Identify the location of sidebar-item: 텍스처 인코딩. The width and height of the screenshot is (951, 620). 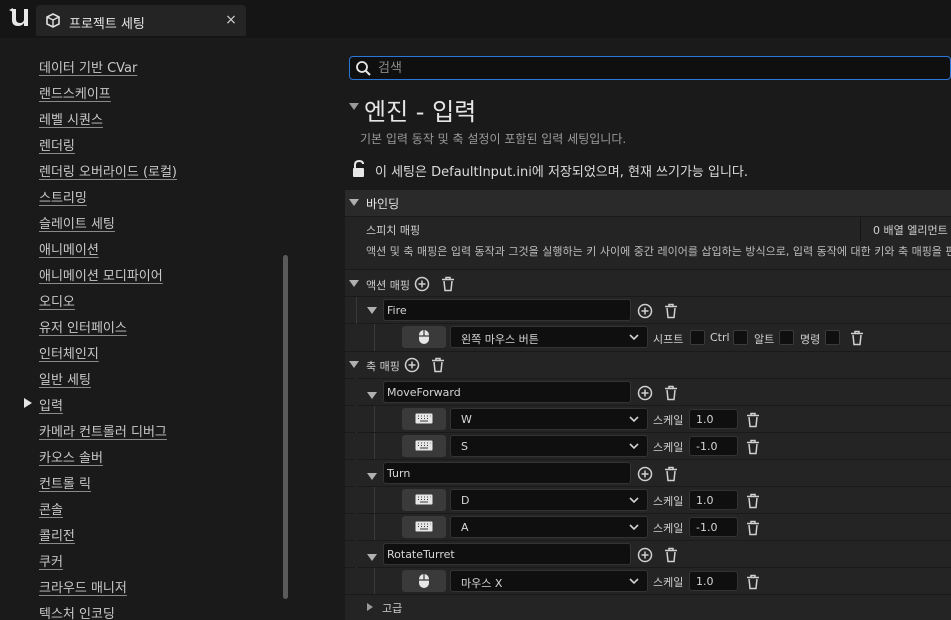
(77, 611).